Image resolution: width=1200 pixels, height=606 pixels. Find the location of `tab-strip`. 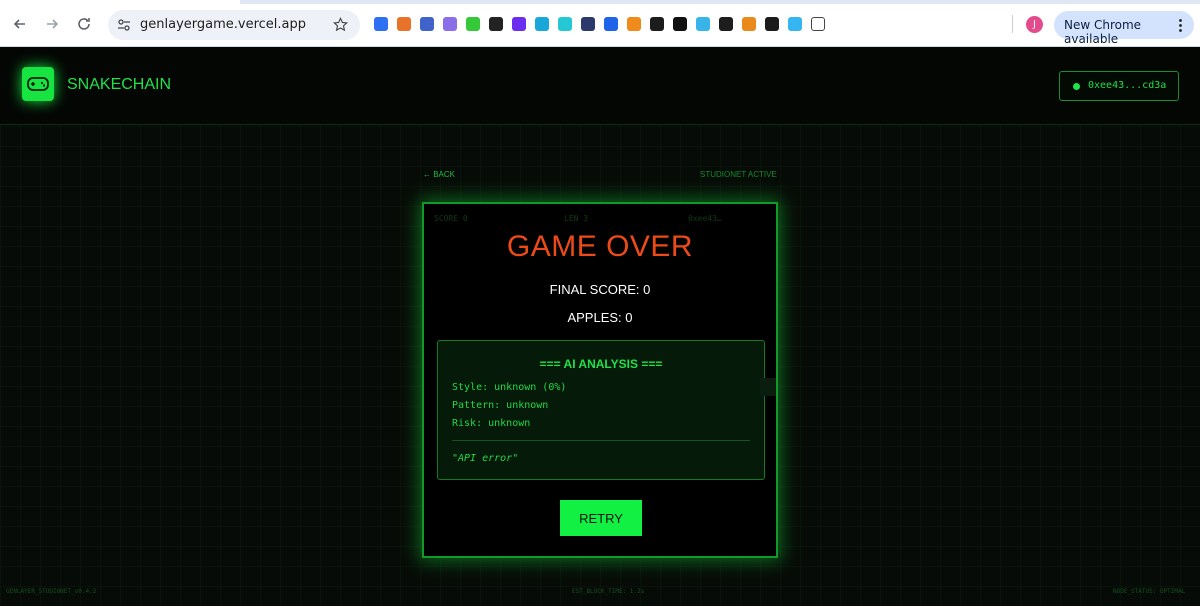

tab-strip is located at coordinates (600, 2).